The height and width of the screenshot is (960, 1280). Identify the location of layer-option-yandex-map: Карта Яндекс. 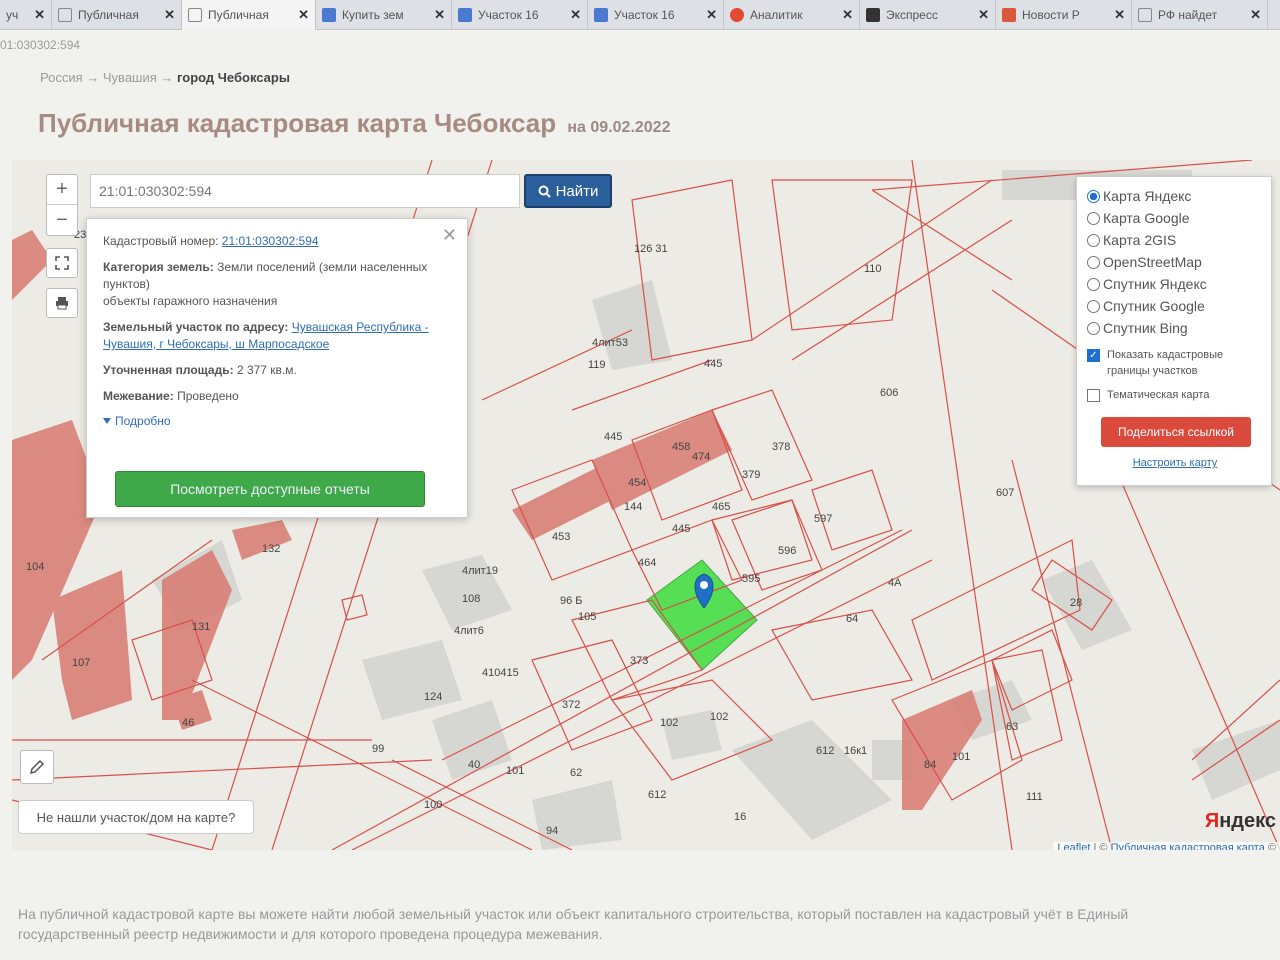
(1175, 196).